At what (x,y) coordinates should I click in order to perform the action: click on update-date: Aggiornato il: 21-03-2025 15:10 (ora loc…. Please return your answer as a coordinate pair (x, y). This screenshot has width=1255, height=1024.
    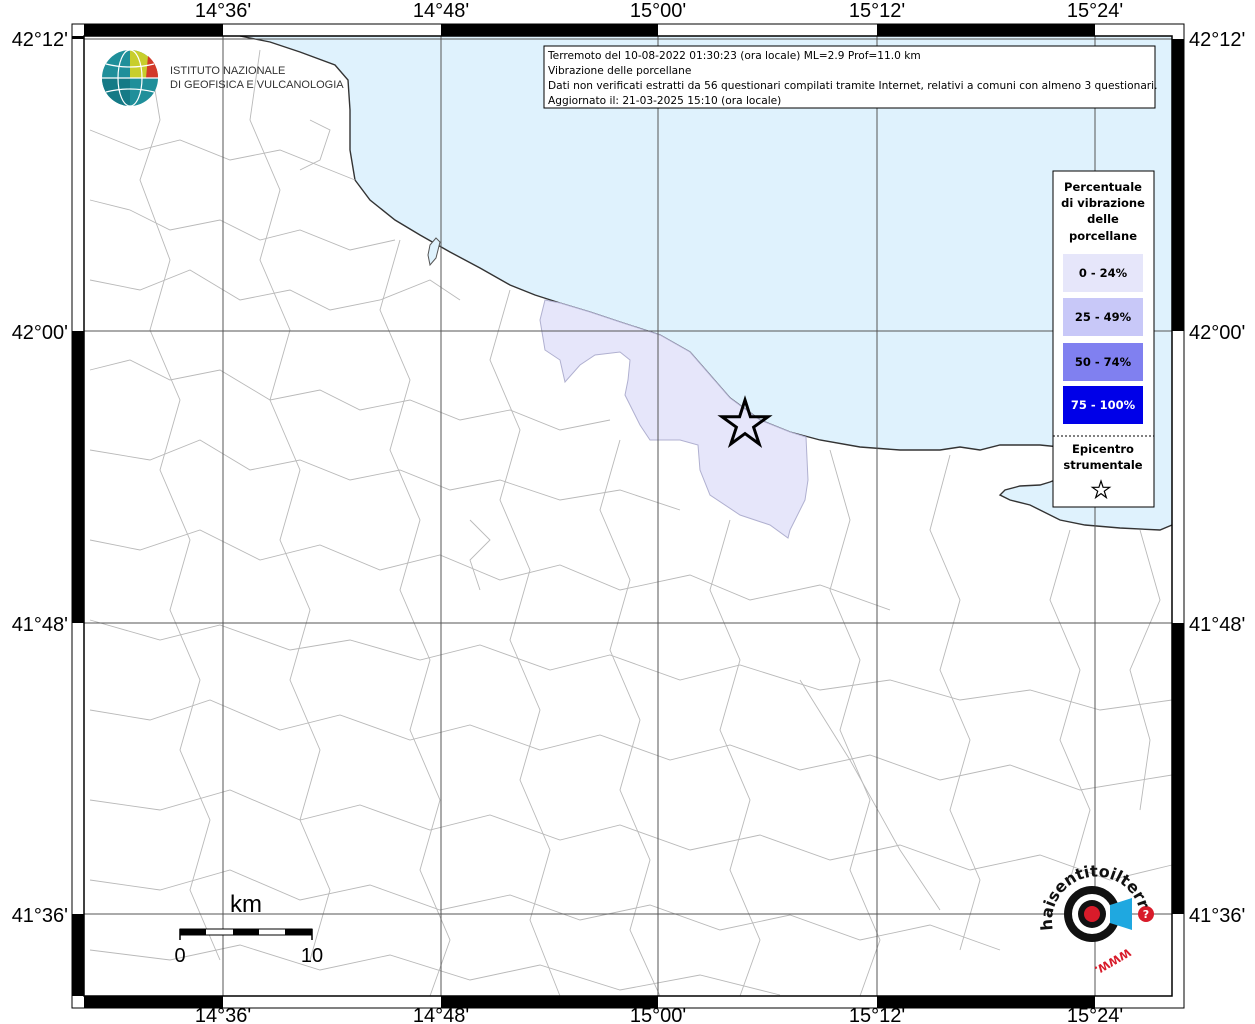
    Looking at the image, I should click on (664, 101).